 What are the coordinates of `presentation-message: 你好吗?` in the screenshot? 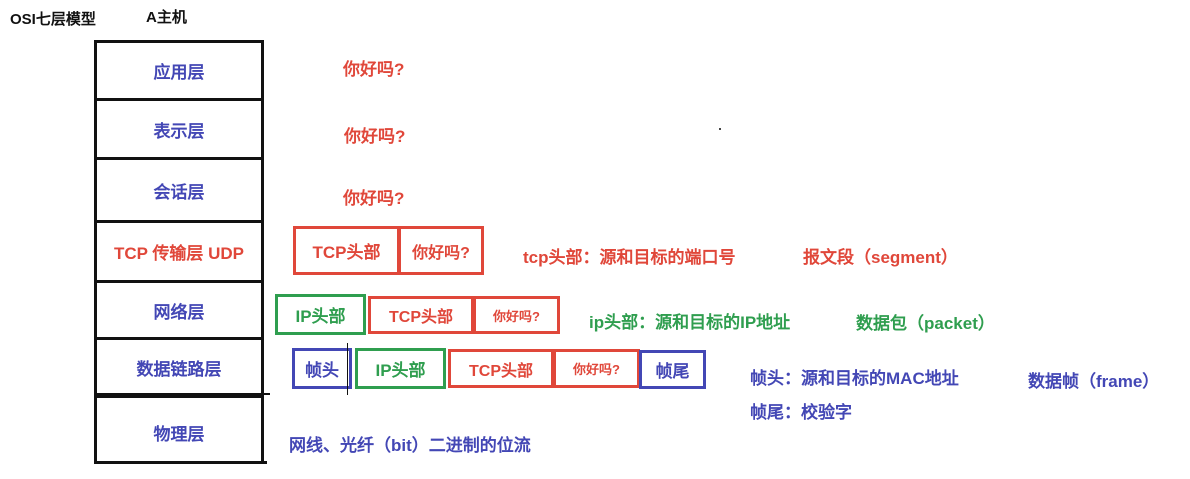 It's located at (375, 136).